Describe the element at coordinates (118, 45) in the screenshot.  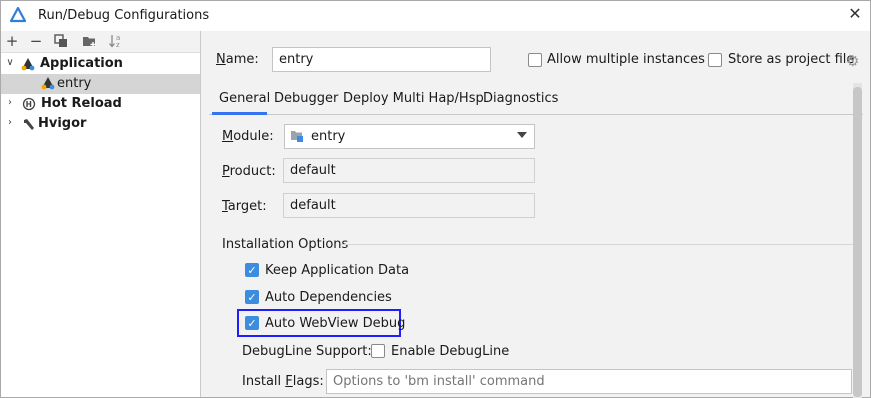
I see `svg-text: z` at that location.